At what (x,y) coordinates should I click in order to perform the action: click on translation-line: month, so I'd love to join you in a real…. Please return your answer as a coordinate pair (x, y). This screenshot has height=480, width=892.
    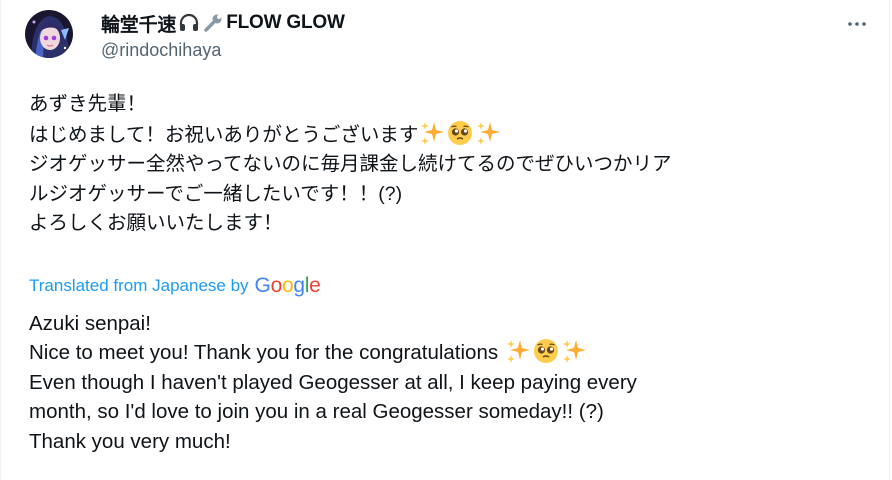
    Looking at the image, I should click on (316, 412).